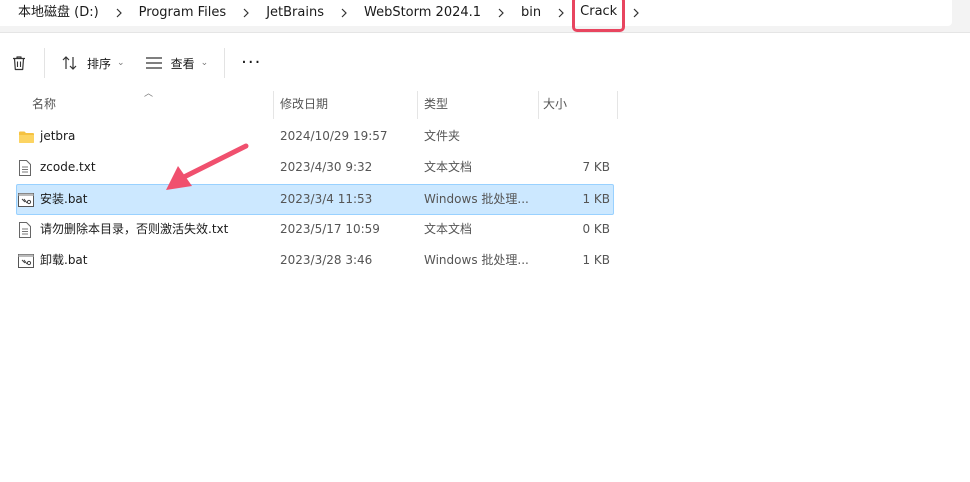 Image resolution: width=970 pixels, height=482 pixels. Describe the element at coordinates (182, 63) in the screenshot. I see `view-label: 查看` at that location.